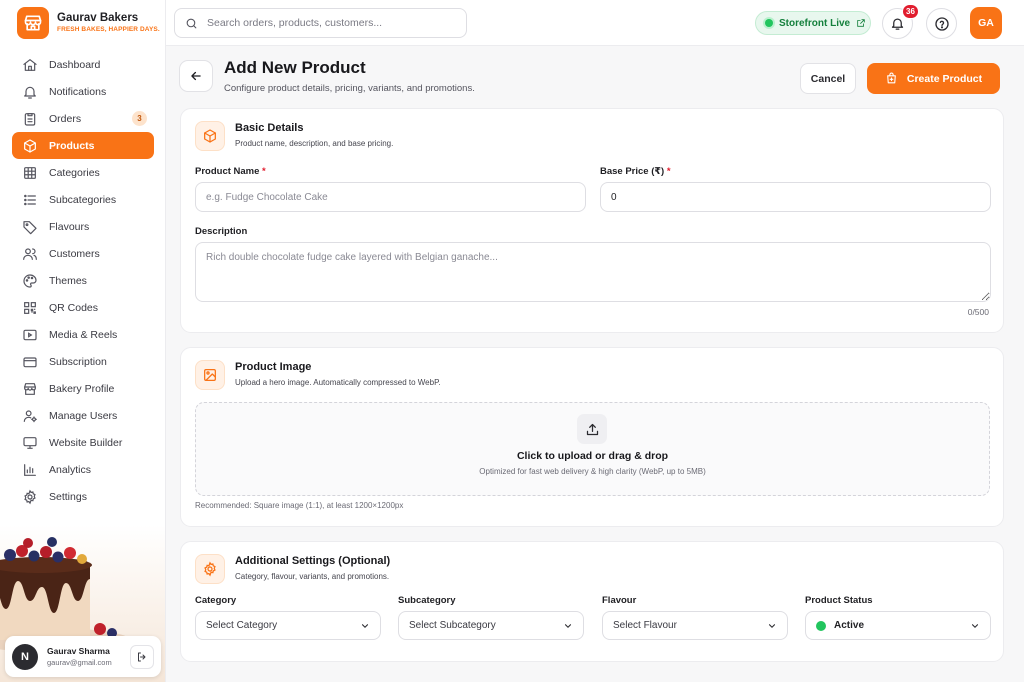 The width and height of the screenshot is (1024, 682). I want to click on sidebar-item-label: Categories, so click(74, 172).